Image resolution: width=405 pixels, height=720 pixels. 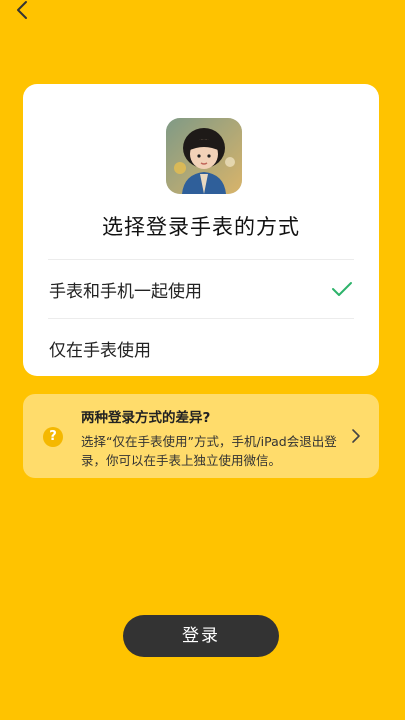 I want to click on question-icon: ?, so click(x=53, y=437).